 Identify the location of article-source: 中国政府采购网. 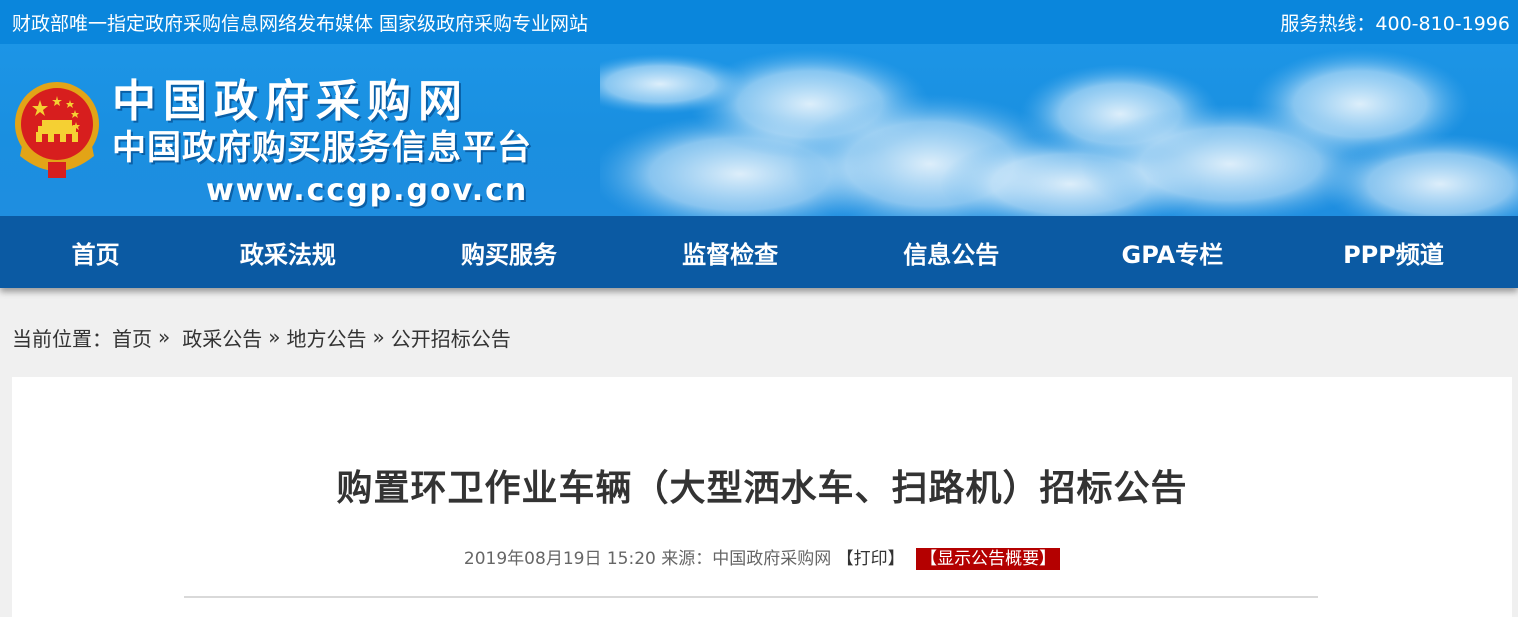
(772, 559).